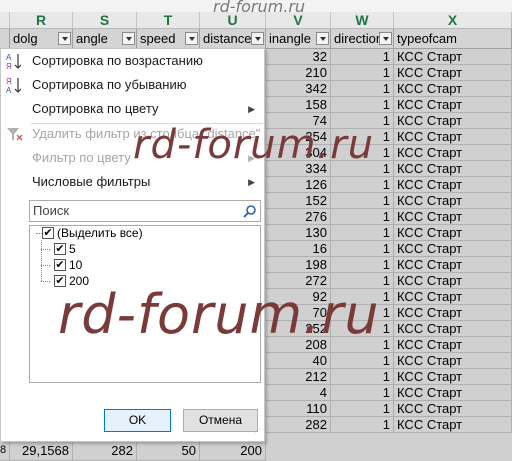 The width and height of the screenshot is (512, 461). Describe the element at coordinates (298, 393) in the screenshot. I see `cell-inangle: 4` at that location.